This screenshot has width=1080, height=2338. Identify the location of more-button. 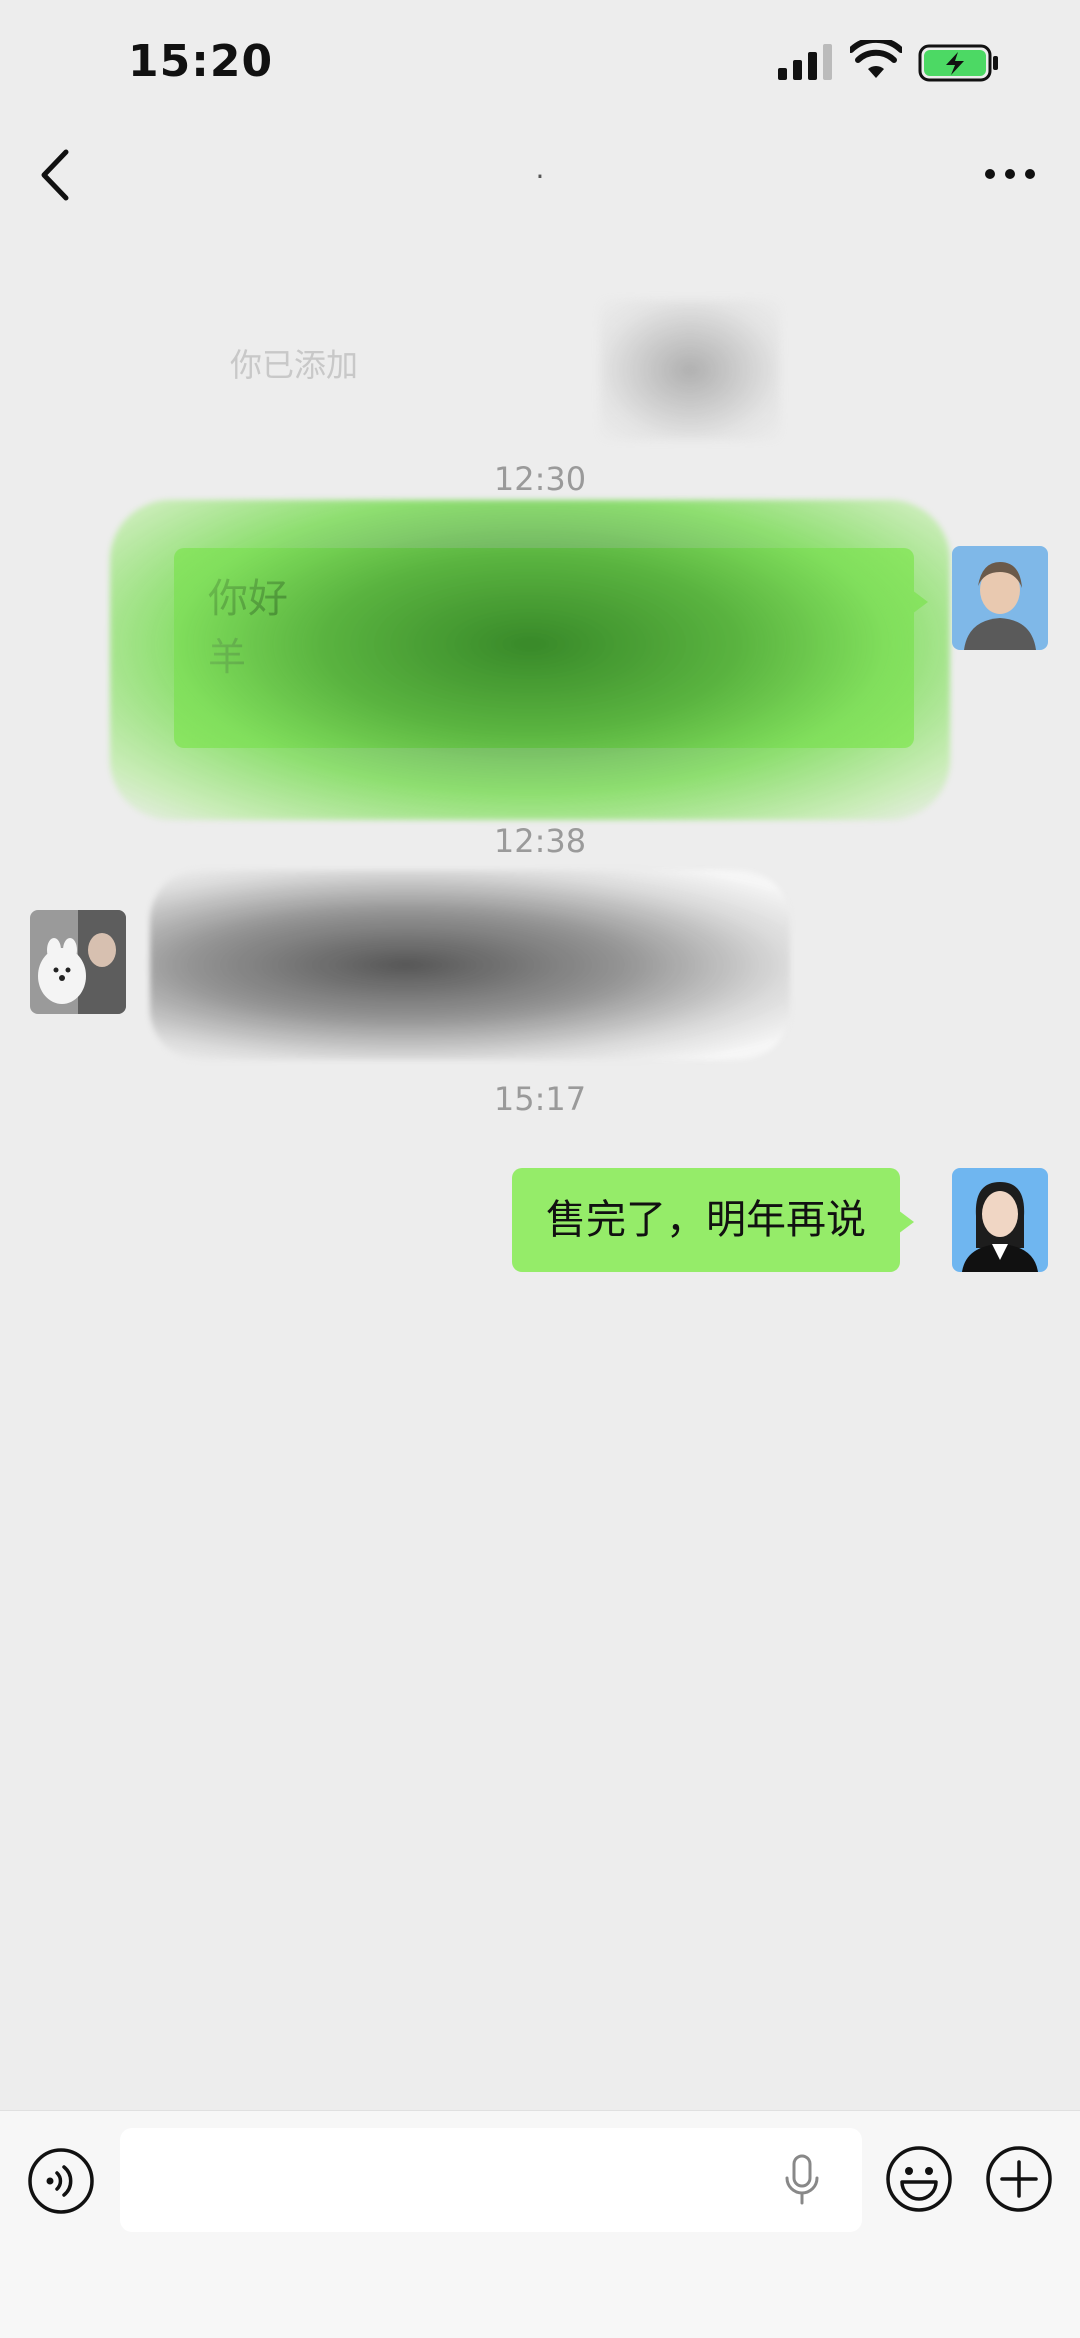
(1010, 174).